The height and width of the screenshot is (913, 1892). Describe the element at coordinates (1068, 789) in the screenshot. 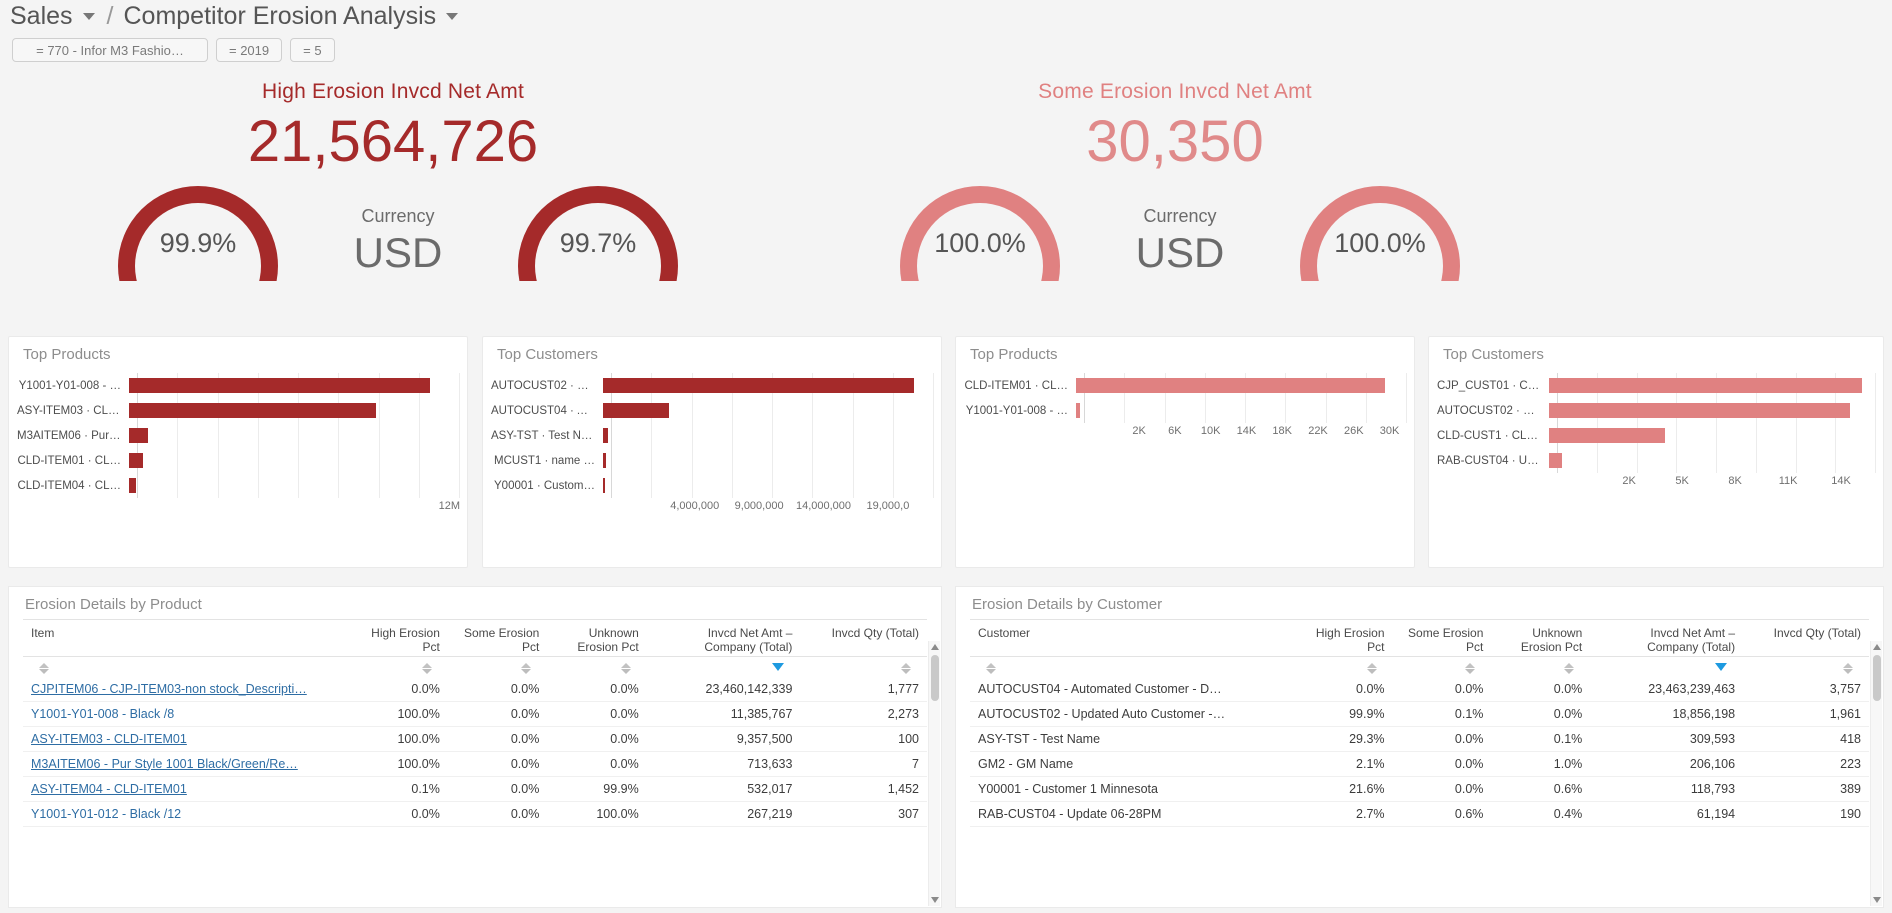

I see `row-link: Y00001 - Customer 1 Minnesota` at that location.